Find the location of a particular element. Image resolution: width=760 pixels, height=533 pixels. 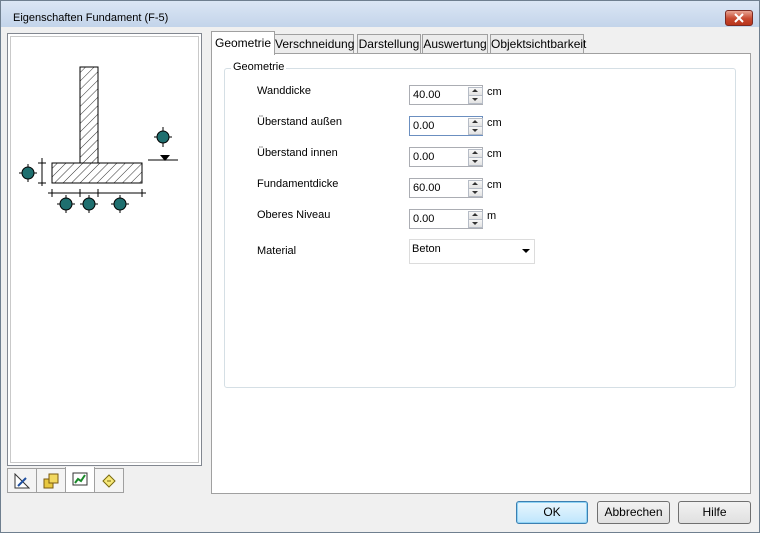

handle-icon-inner is located at coordinates (120, 204).